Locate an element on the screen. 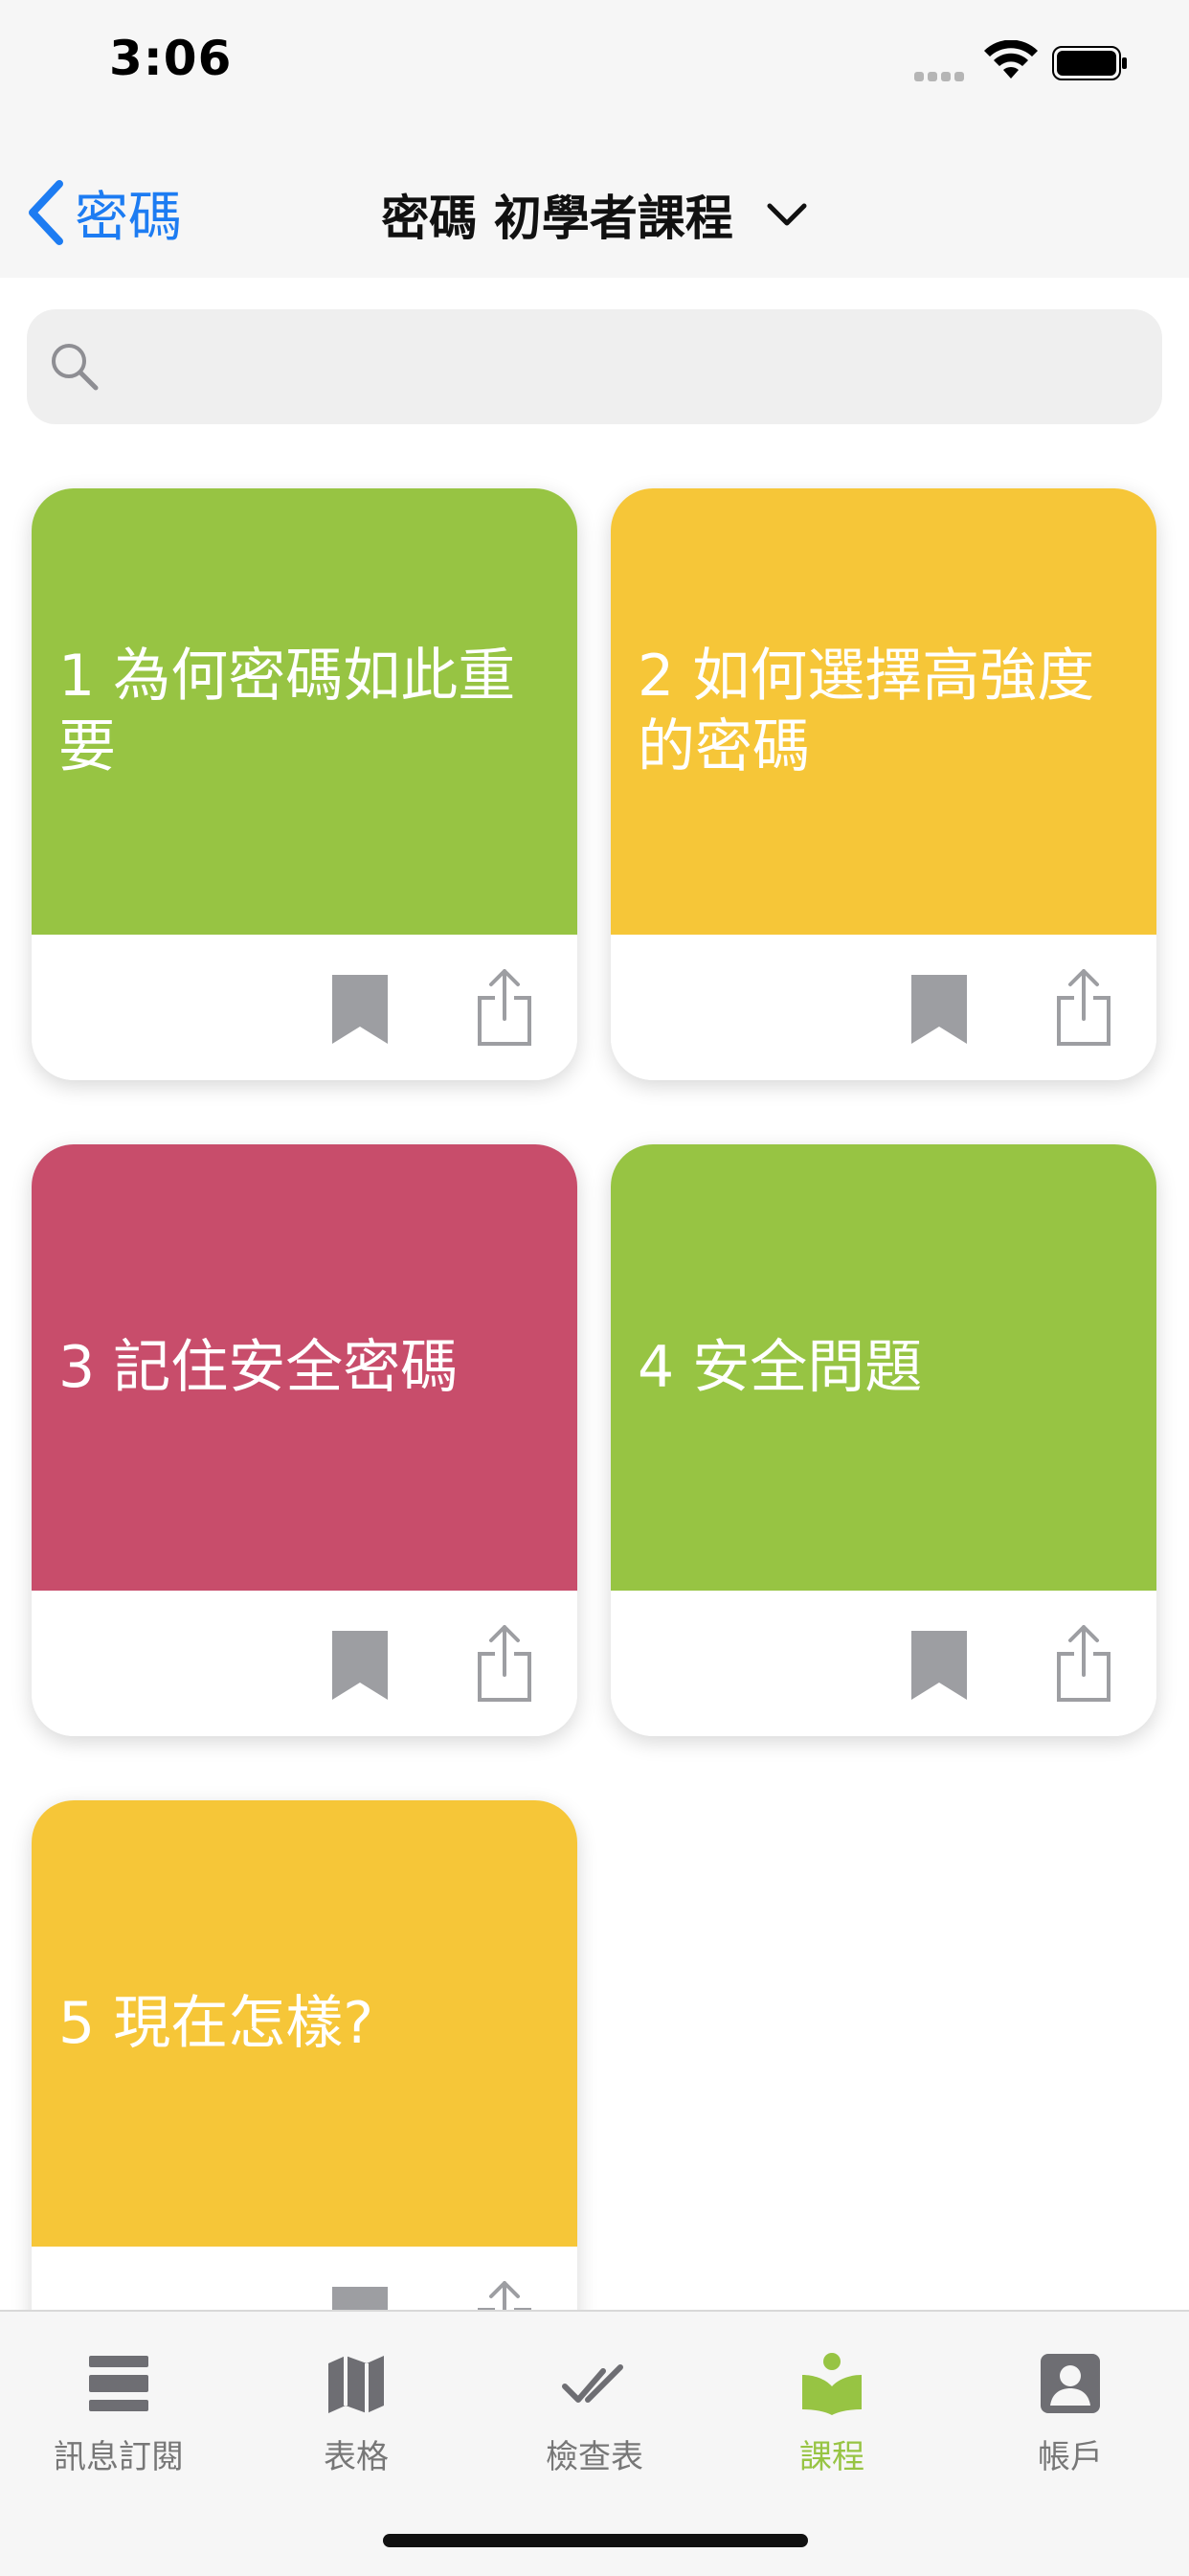  status-bar: 3:06 is located at coordinates (594, 62).